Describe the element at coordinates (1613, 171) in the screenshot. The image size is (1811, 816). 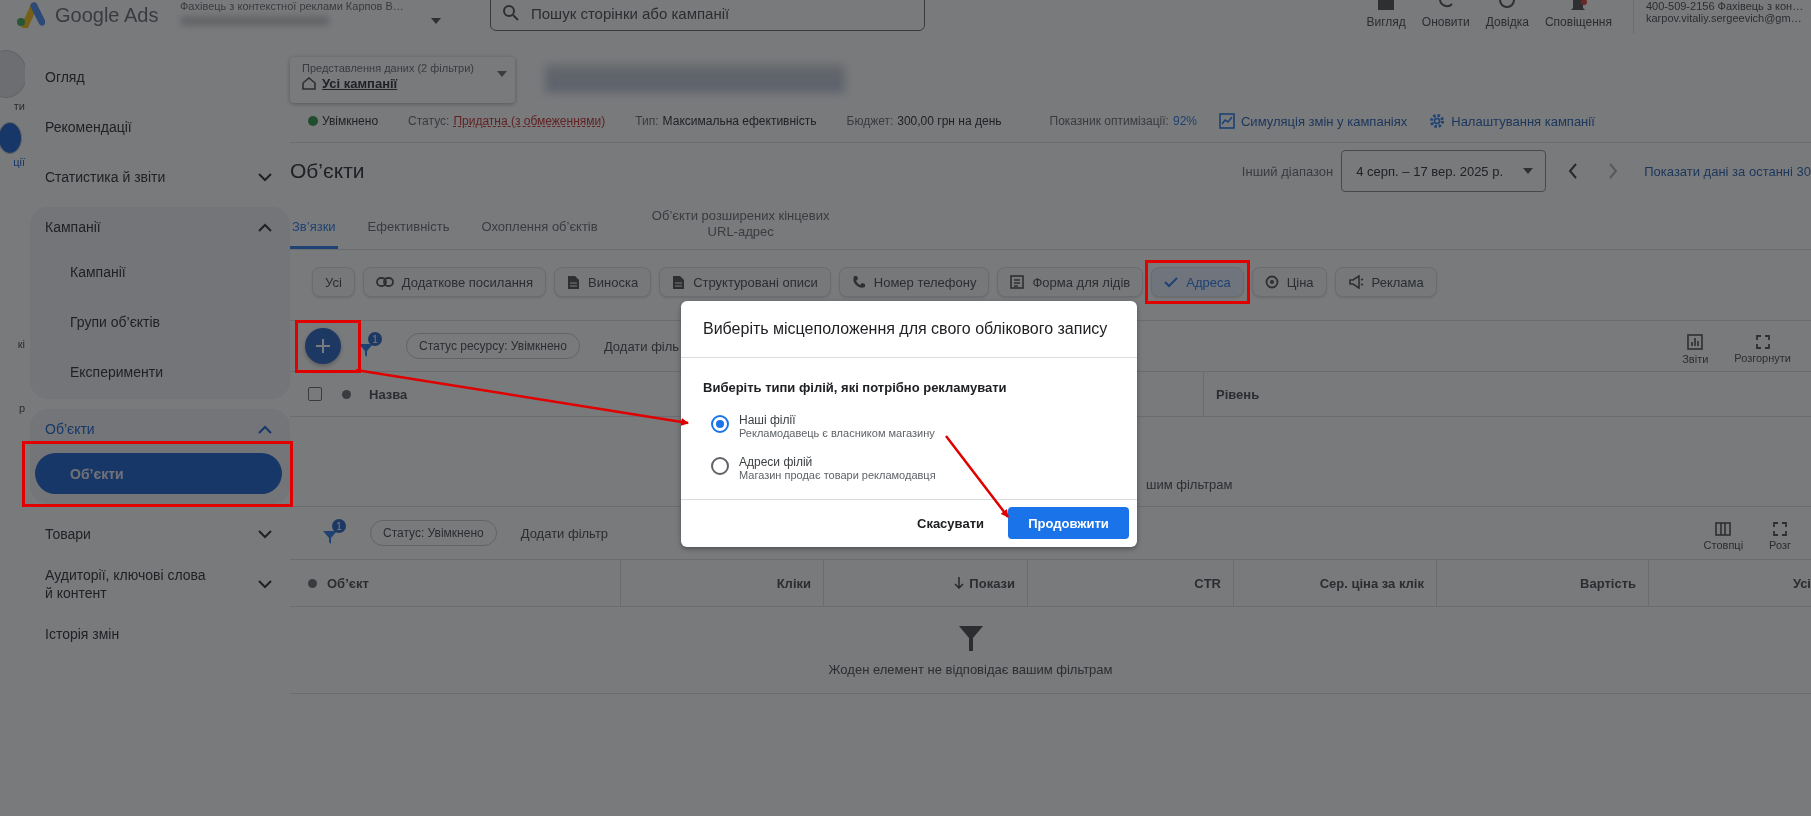
I see `next-icon` at that location.